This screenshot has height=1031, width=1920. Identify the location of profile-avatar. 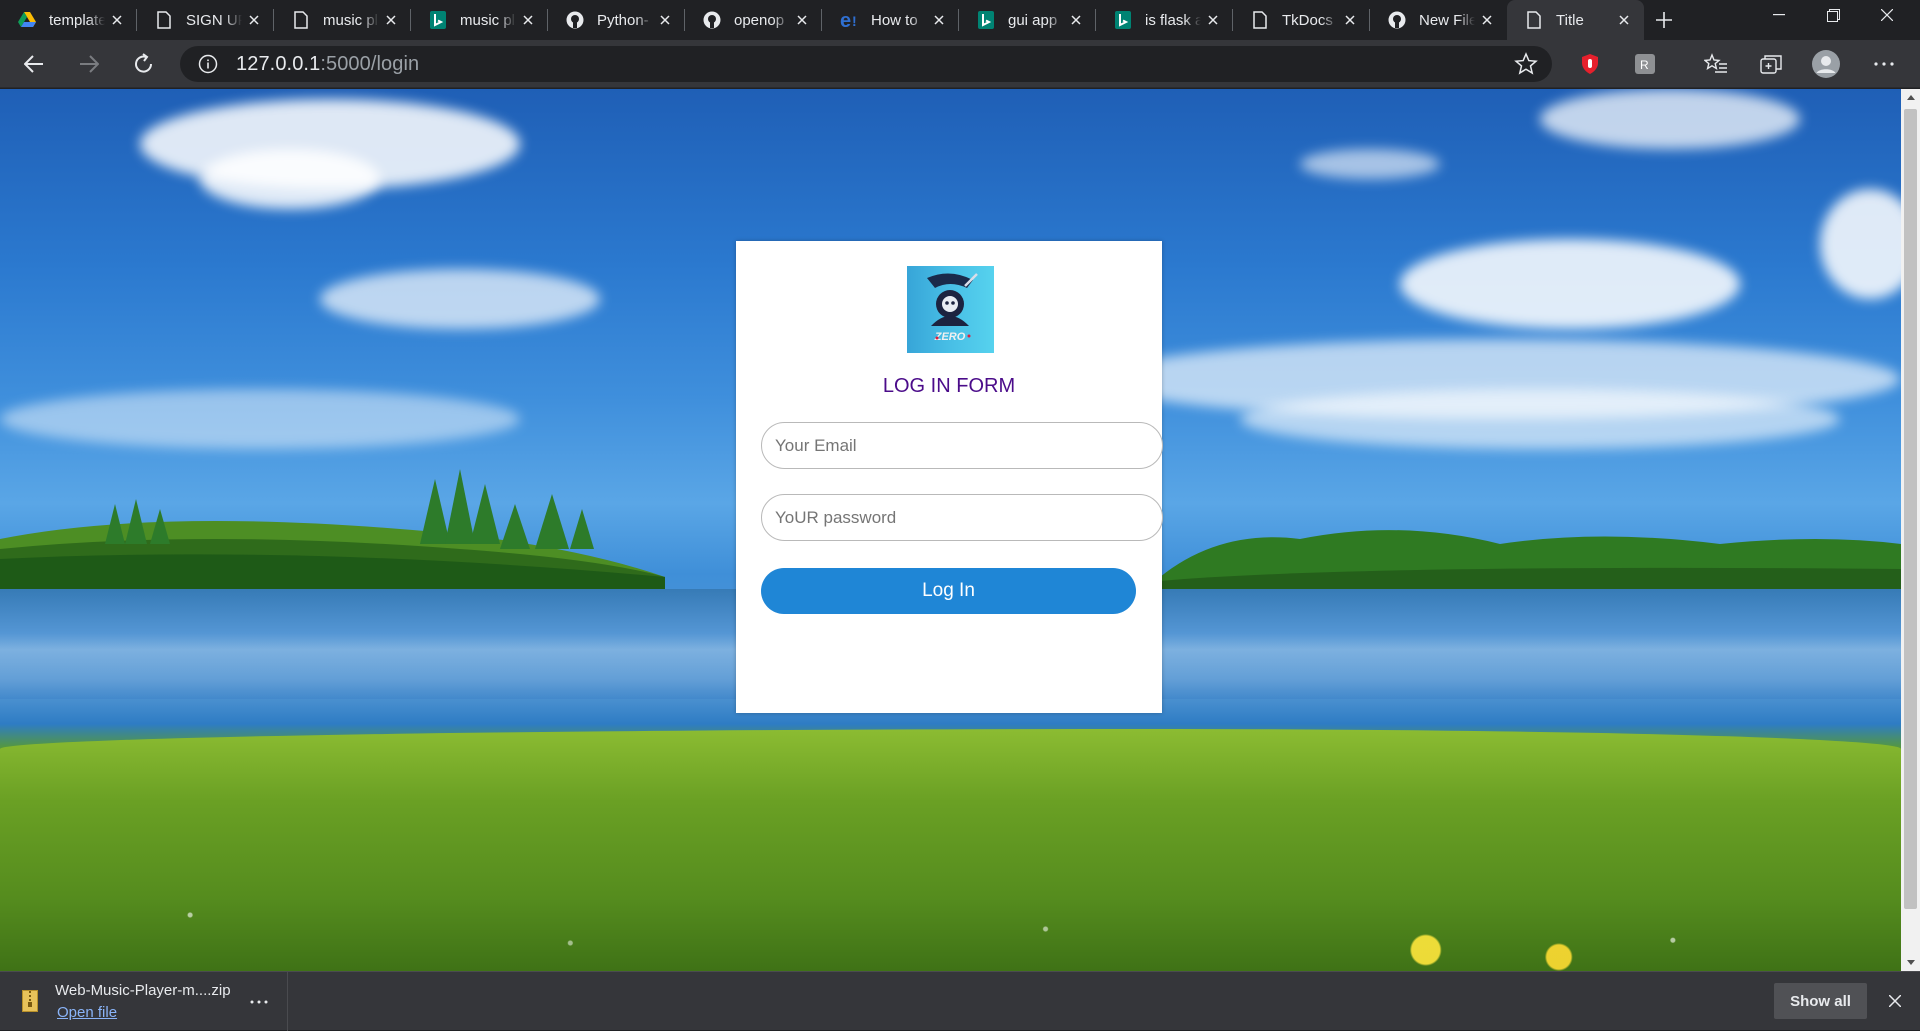
(1826, 64).